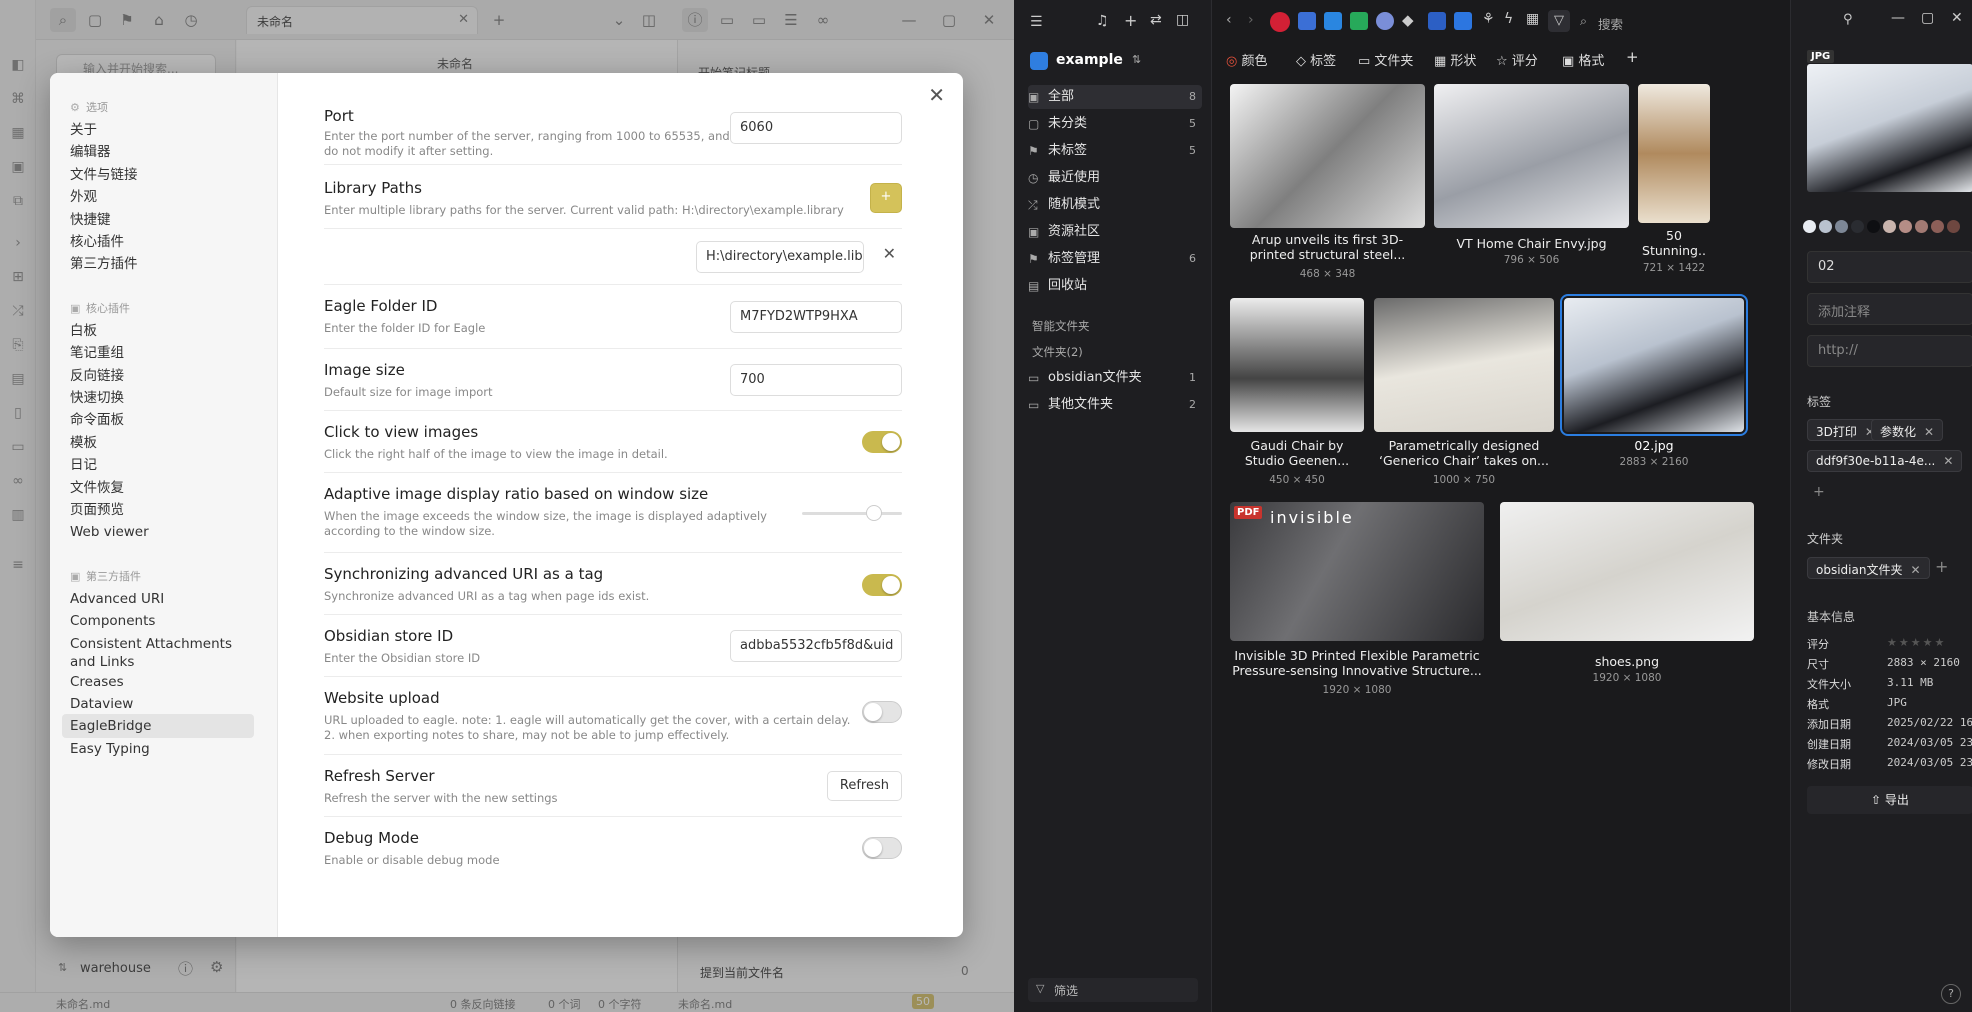 This screenshot has height=1012, width=1972. What do you see at coordinates (1115, 151) in the screenshot?
I see `nav-item-2: ⚑ 未标签 5` at bounding box center [1115, 151].